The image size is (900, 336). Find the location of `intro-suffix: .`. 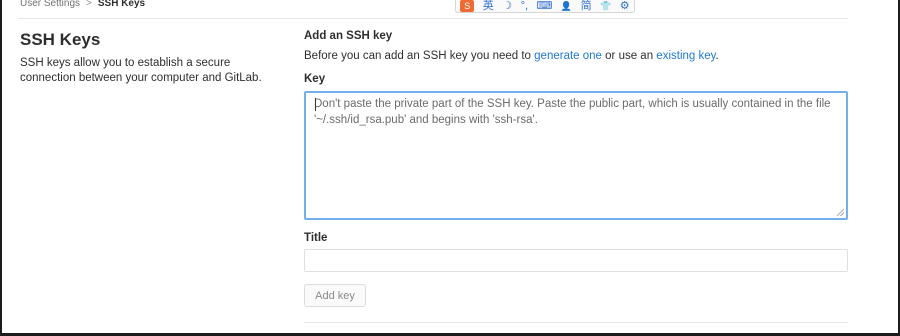

intro-suffix: . is located at coordinates (717, 56).